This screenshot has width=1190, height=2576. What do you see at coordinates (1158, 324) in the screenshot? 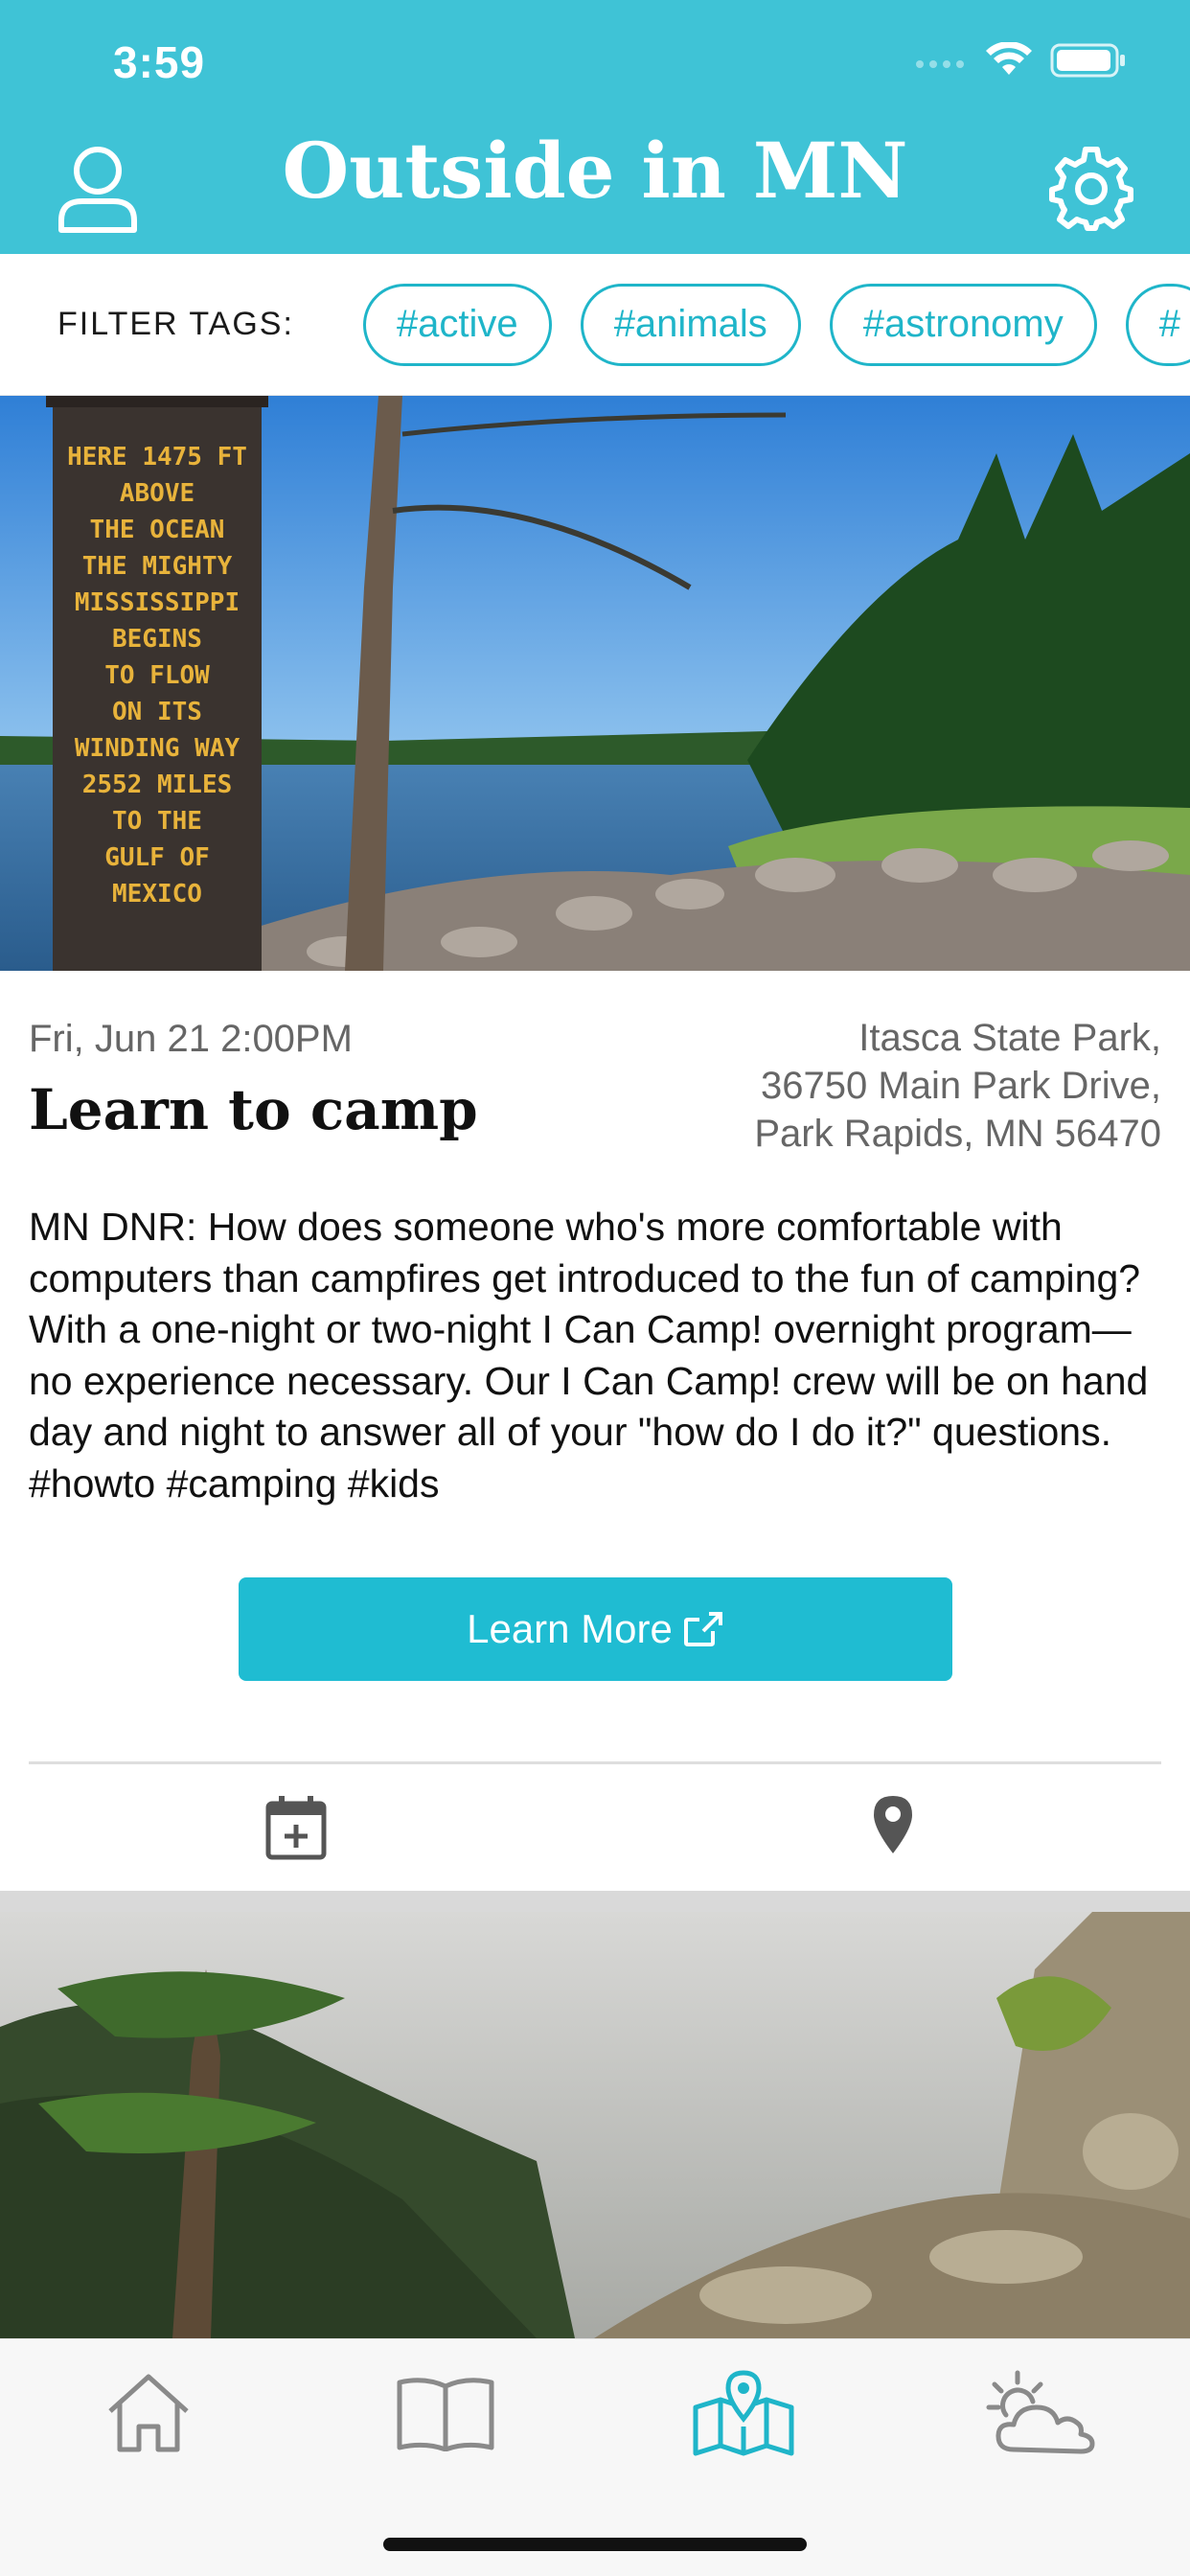
I see `filter-tag-partial: #` at bounding box center [1158, 324].